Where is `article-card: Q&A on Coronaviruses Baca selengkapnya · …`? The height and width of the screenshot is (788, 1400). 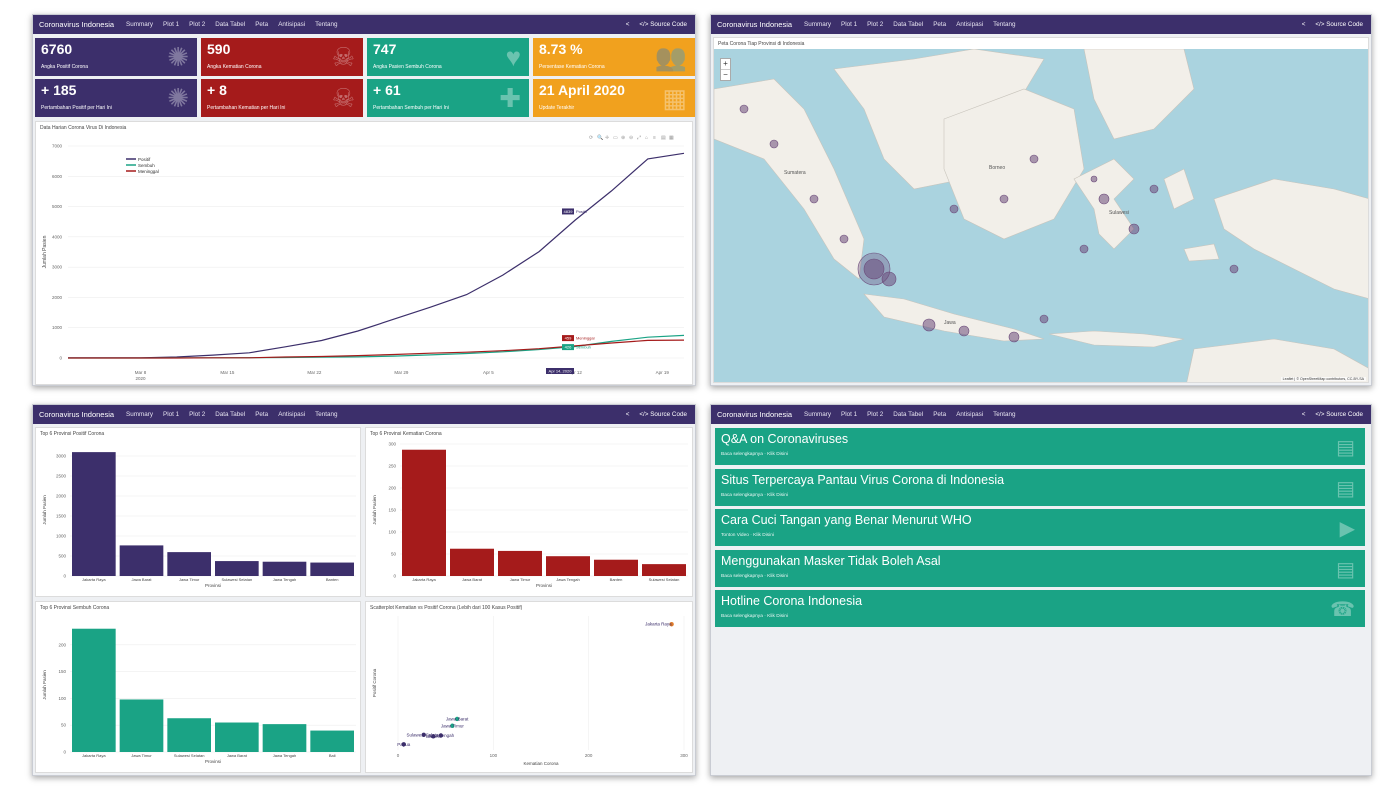 article-card: Q&A on Coronaviruses Baca selengkapnya · … is located at coordinates (1040, 446).